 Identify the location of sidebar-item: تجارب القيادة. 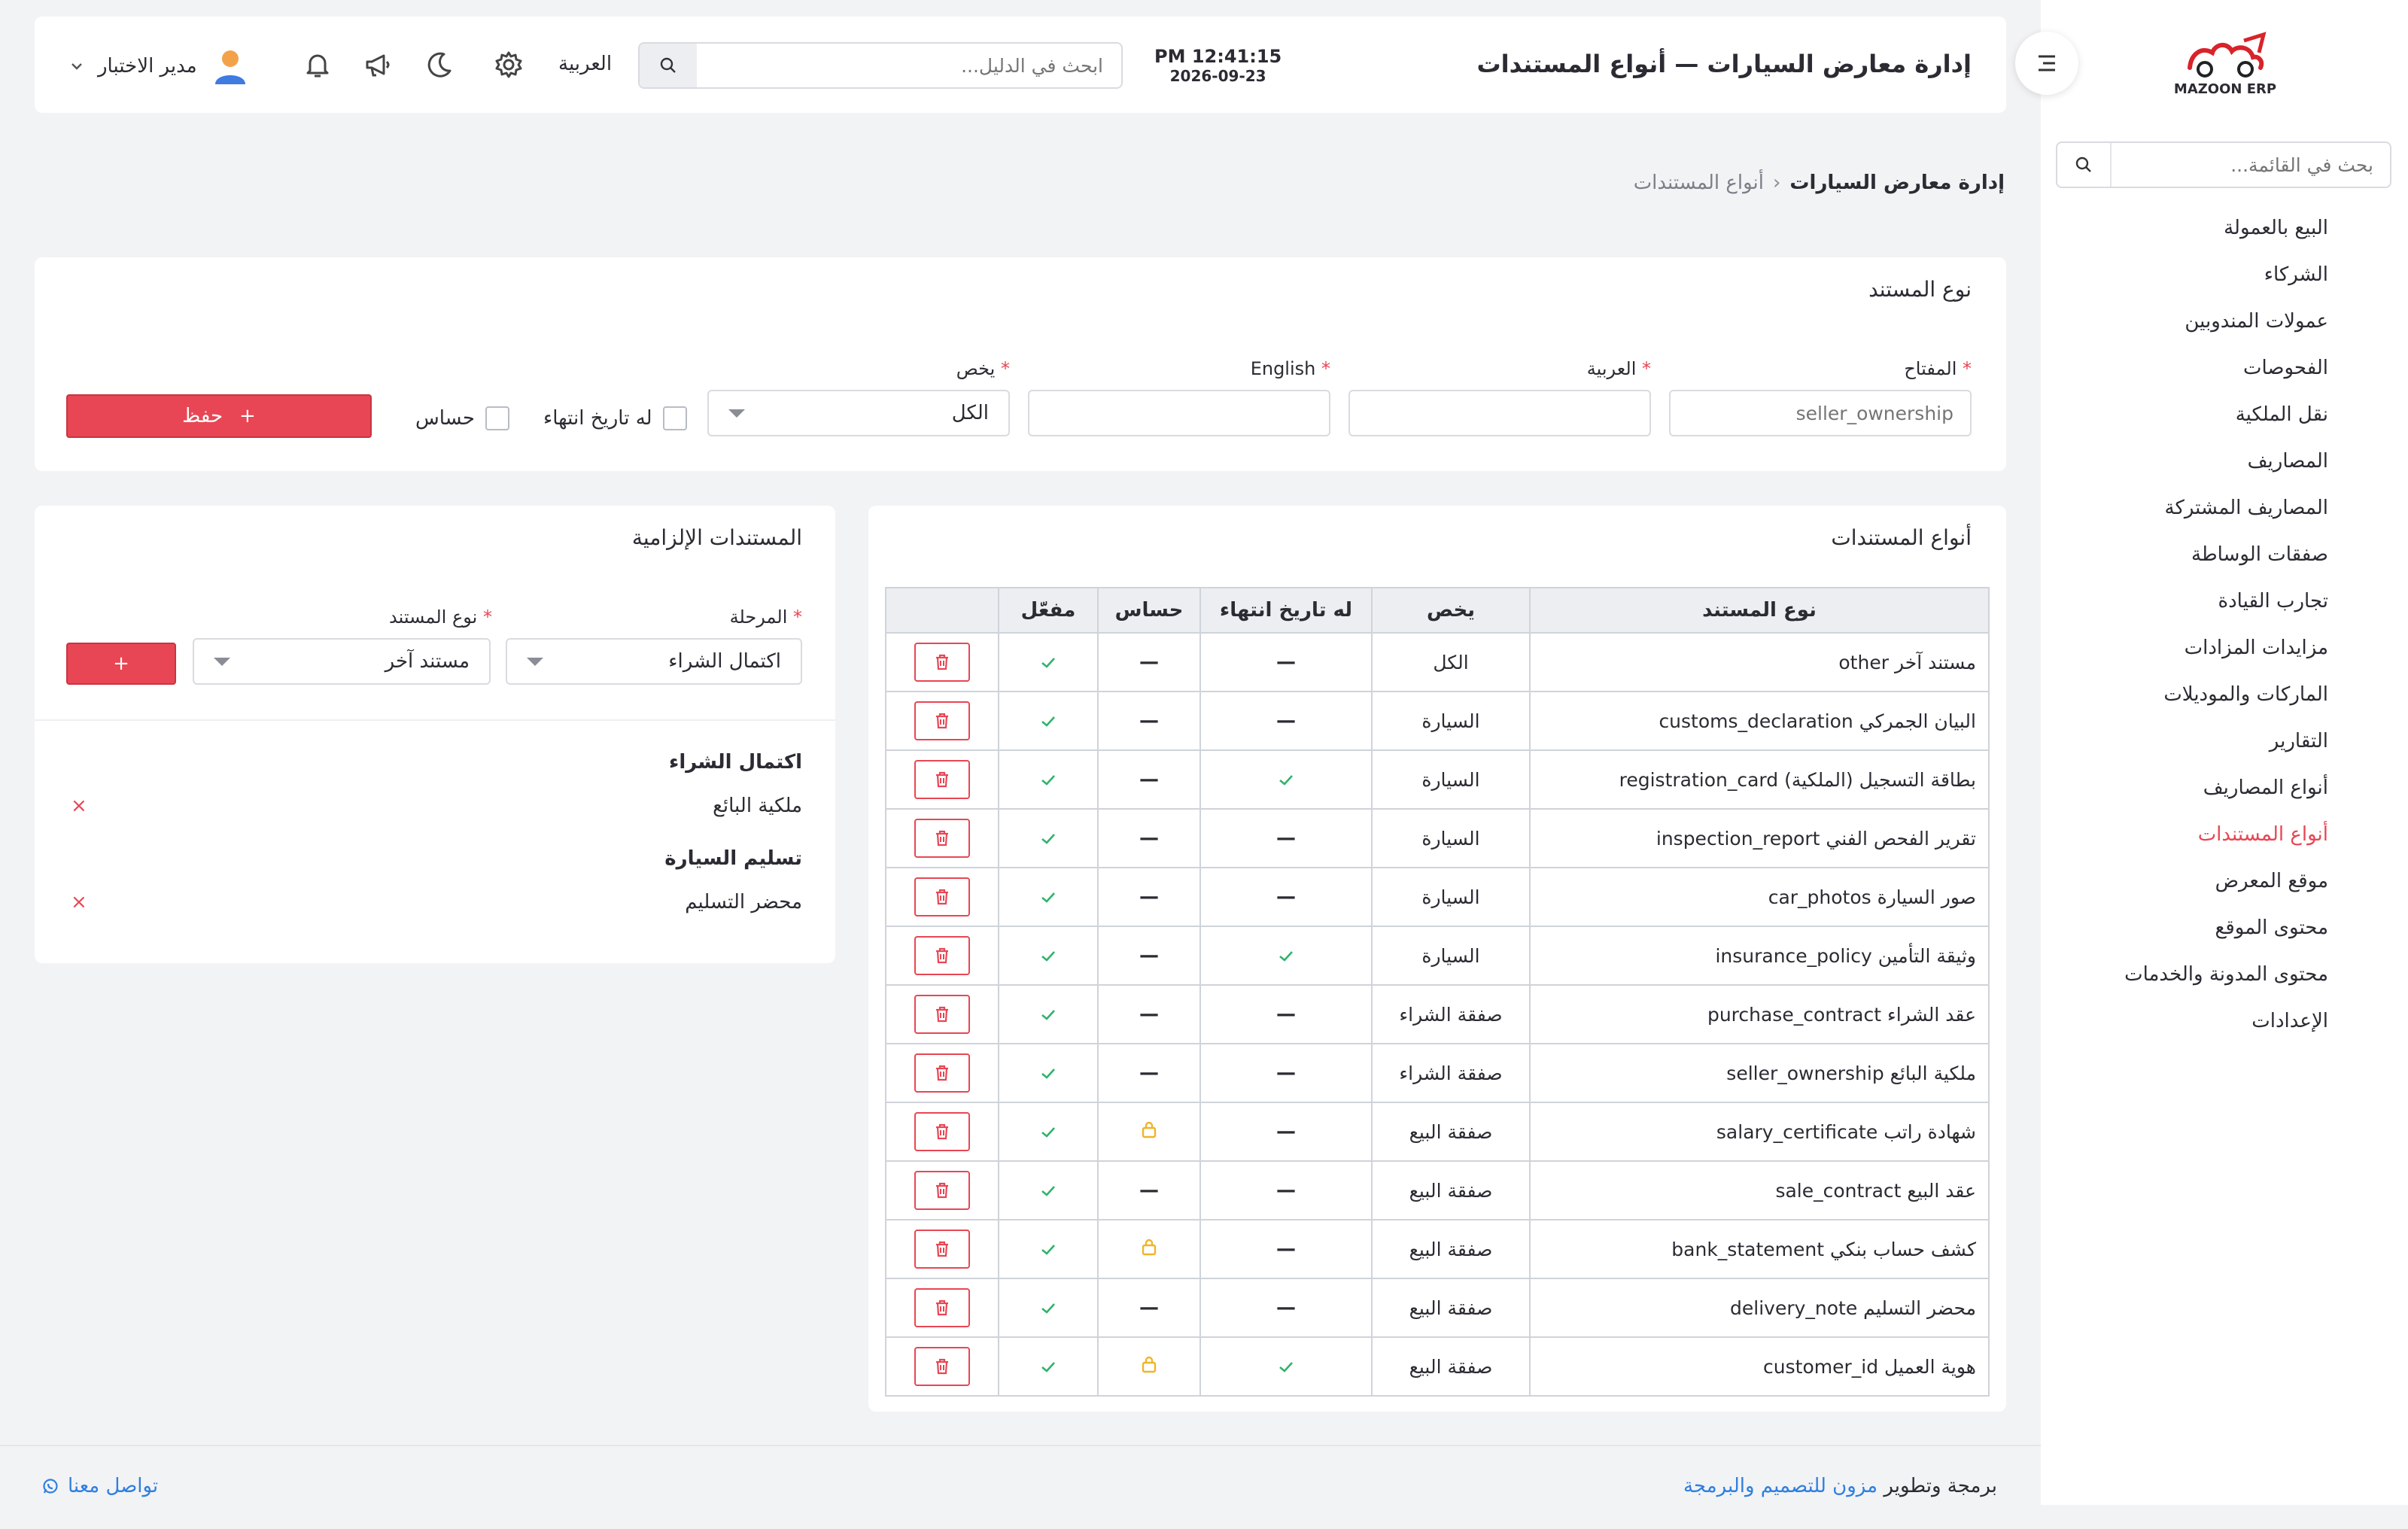
(2273, 601).